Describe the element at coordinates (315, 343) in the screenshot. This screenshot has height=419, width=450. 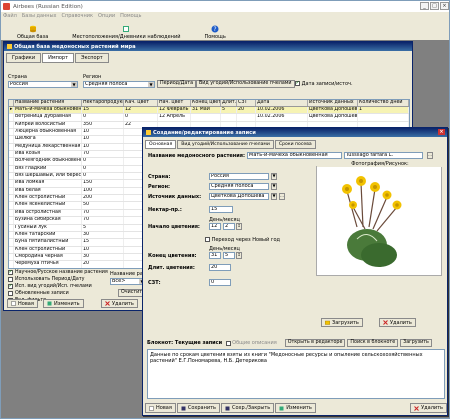
I see `open-editor-button: Открыть в редакторе` at that location.